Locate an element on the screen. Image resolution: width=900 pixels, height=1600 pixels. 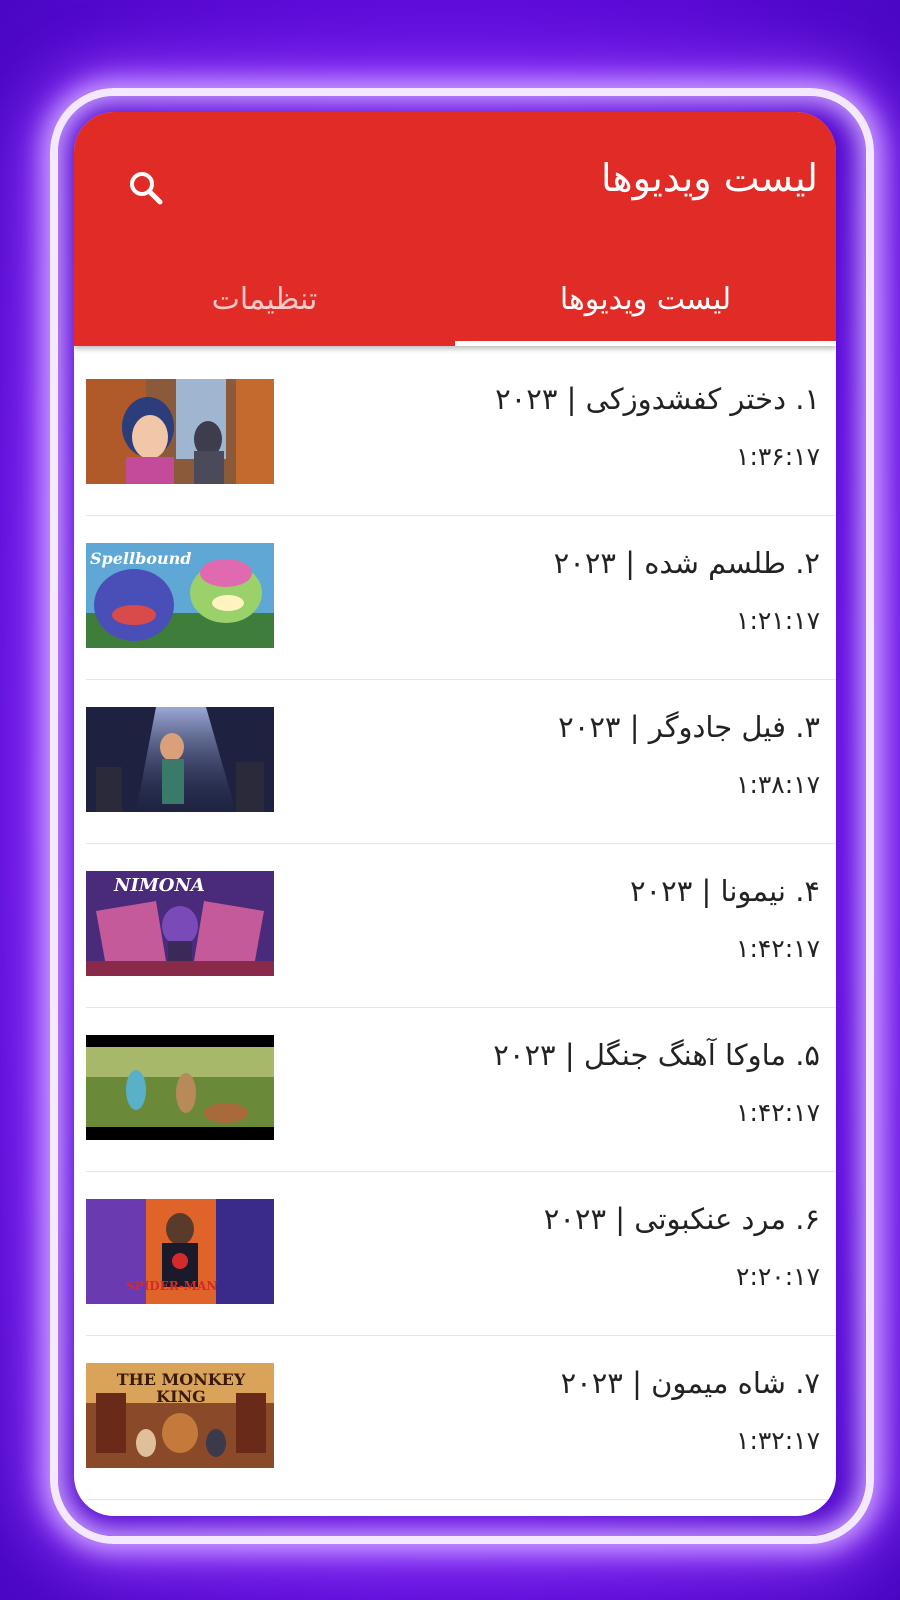
page-title: لیست ویدیوها is located at coordinates (709, 178).